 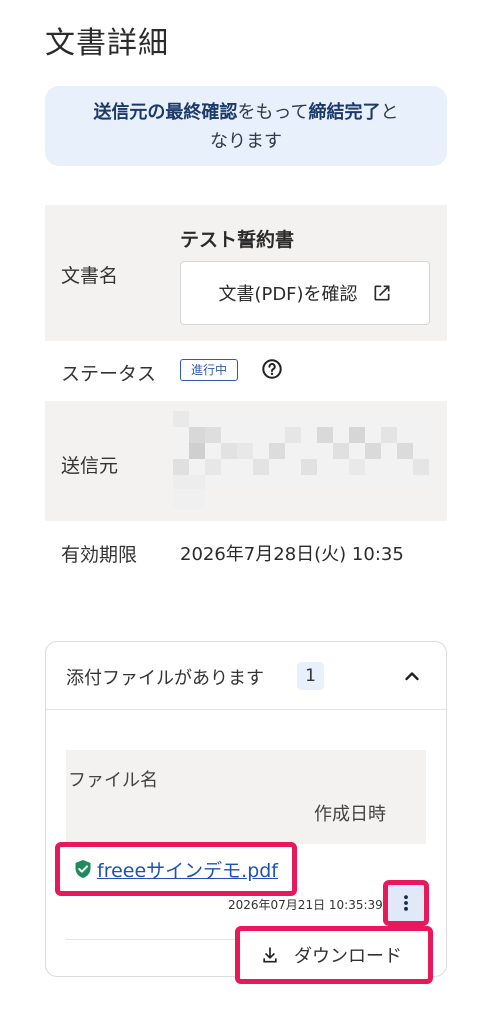 I want to click on expiry-label: 有効期限, so click(x=99, y=555).